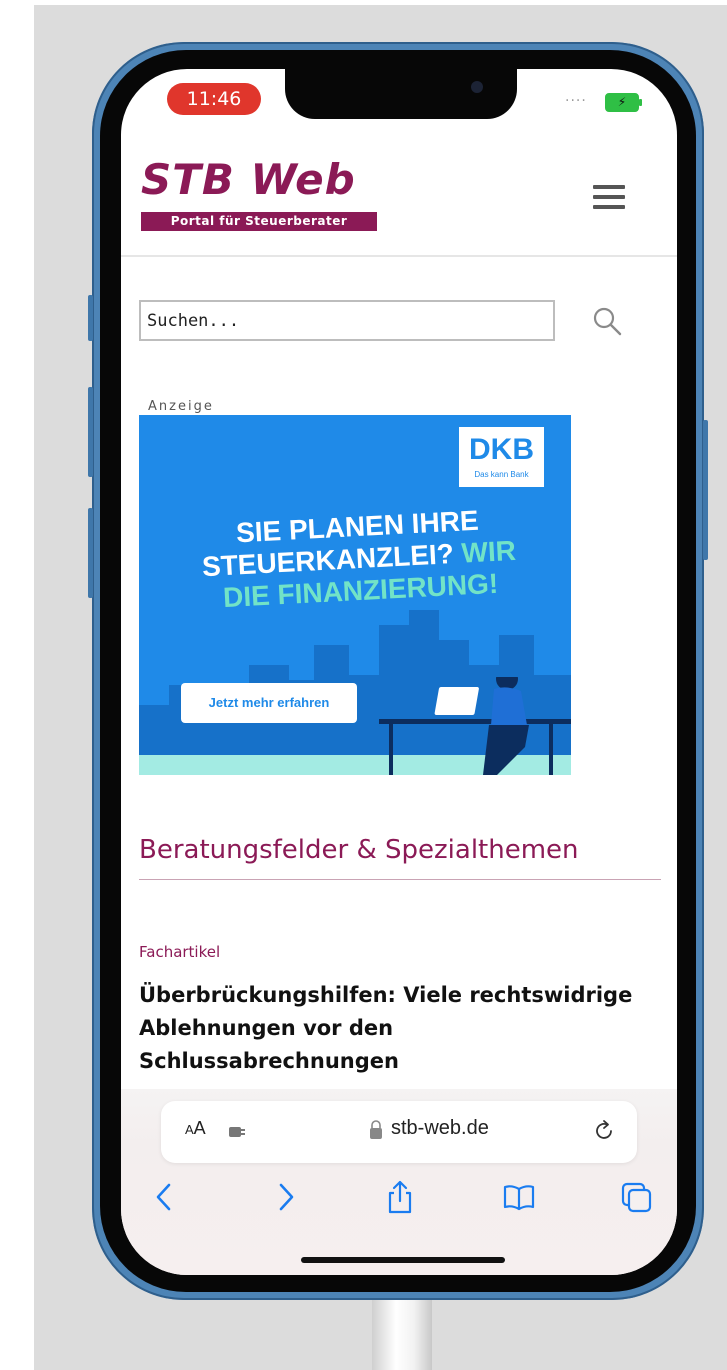  Describe the element at coordinates (501, 474) in the screenshot. I see `dkb-logo-tagline: Das kann Bank` at that location.